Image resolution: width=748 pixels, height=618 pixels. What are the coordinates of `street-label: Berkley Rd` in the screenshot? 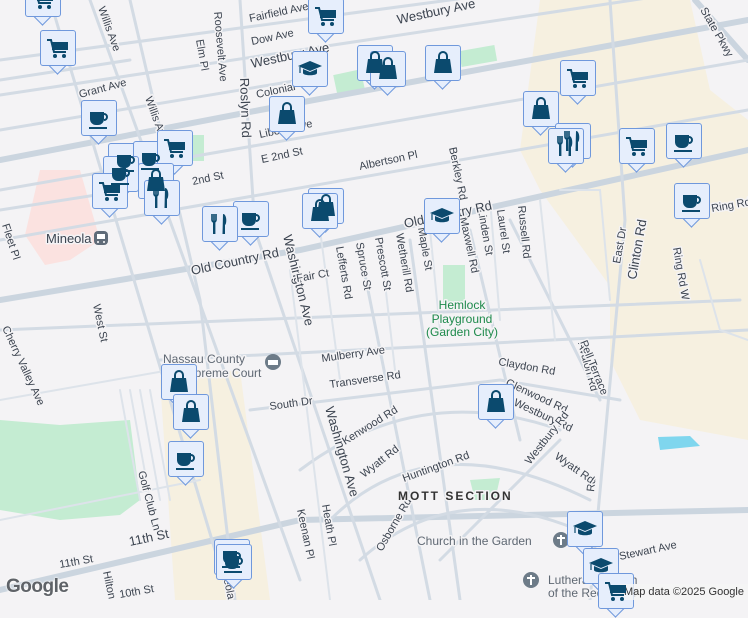 It's located at (457, 173).